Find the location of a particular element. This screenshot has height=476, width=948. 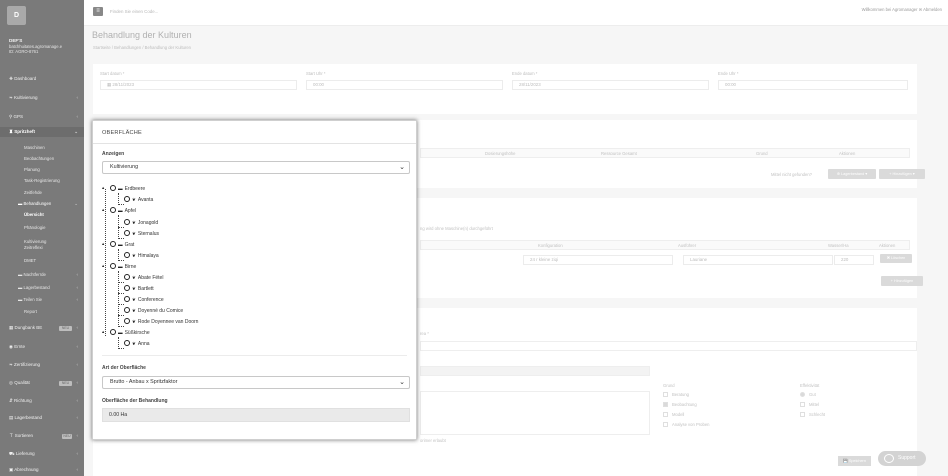

sidebar-item-dungbank: ▦ Dungbank BE NEU ‹ is located at coordinates (42, 328).